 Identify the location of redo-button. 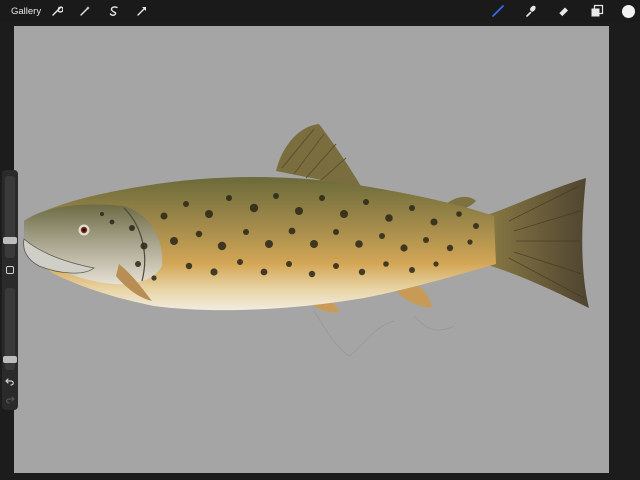
(10, 400).